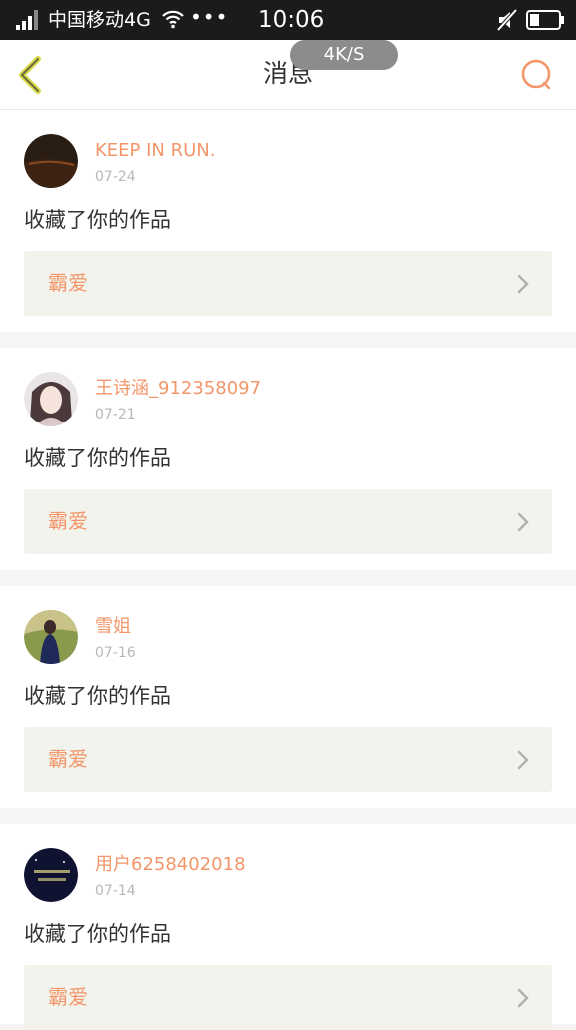 The height and width of the screenshot is (1030, 576). Describe the element at coordinates (291, 20) in the screenshot. I see `clock: 10:06` at that location.